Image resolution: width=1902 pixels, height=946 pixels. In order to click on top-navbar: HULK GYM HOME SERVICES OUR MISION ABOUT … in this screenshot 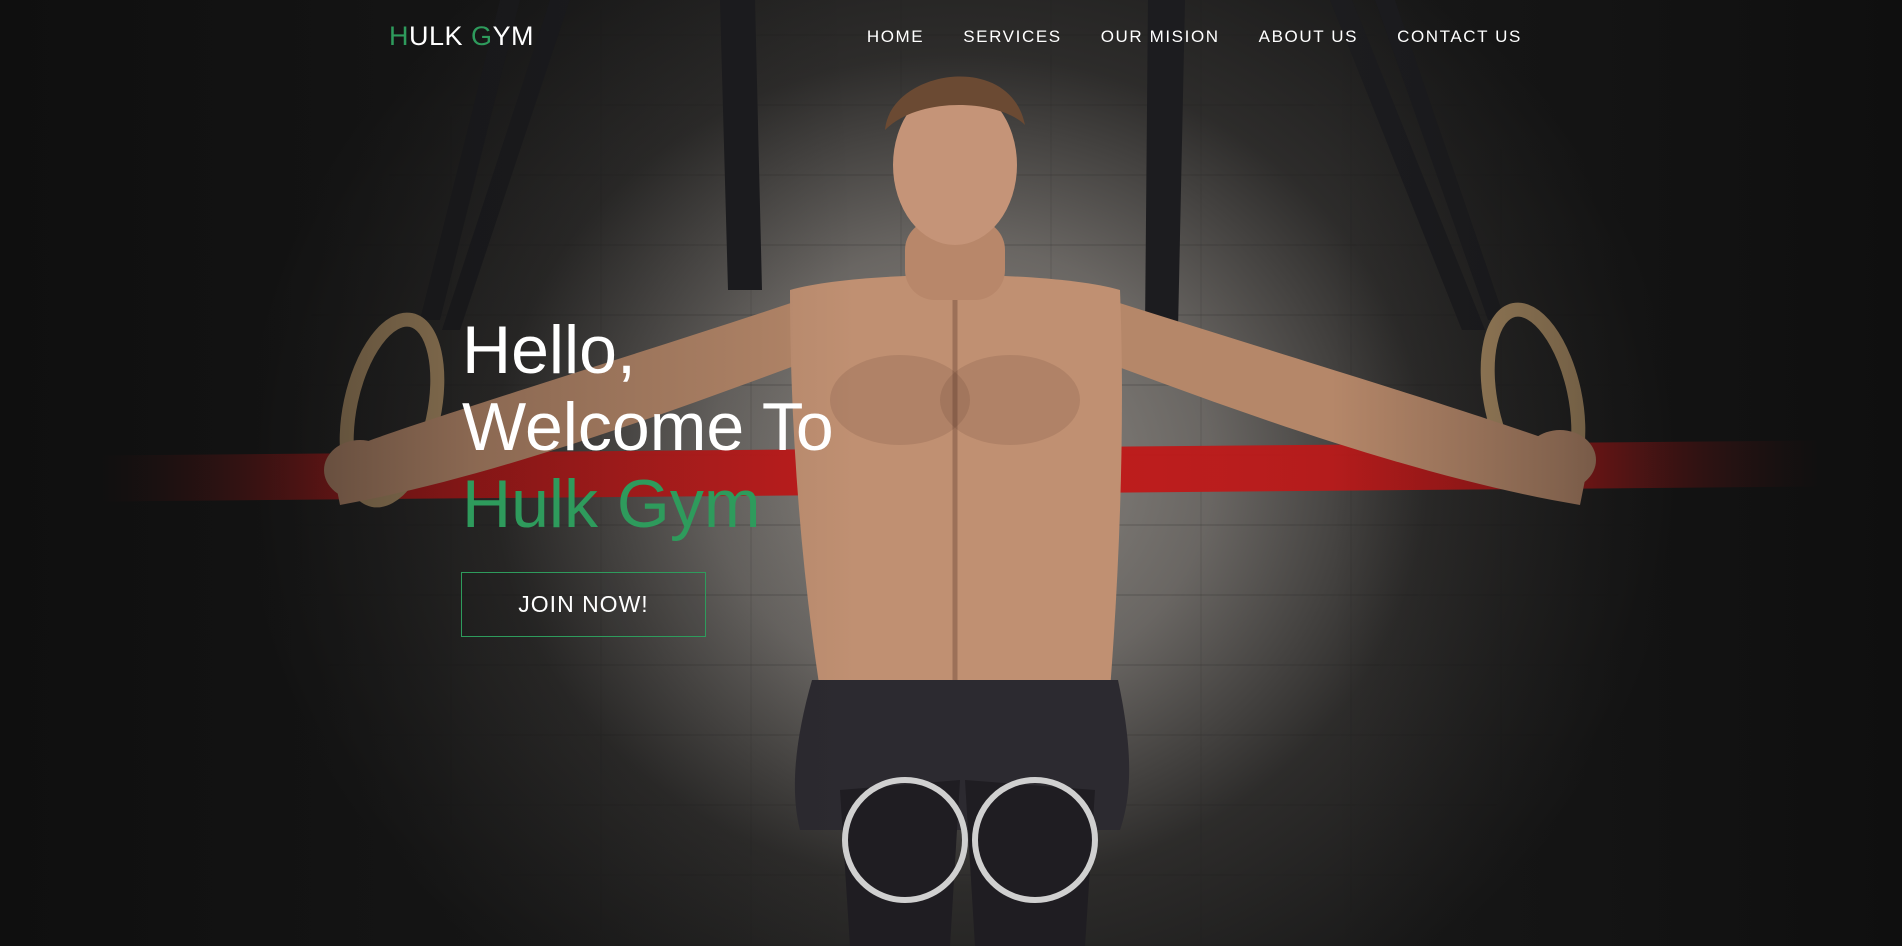, I will do `click(951, 38)`.